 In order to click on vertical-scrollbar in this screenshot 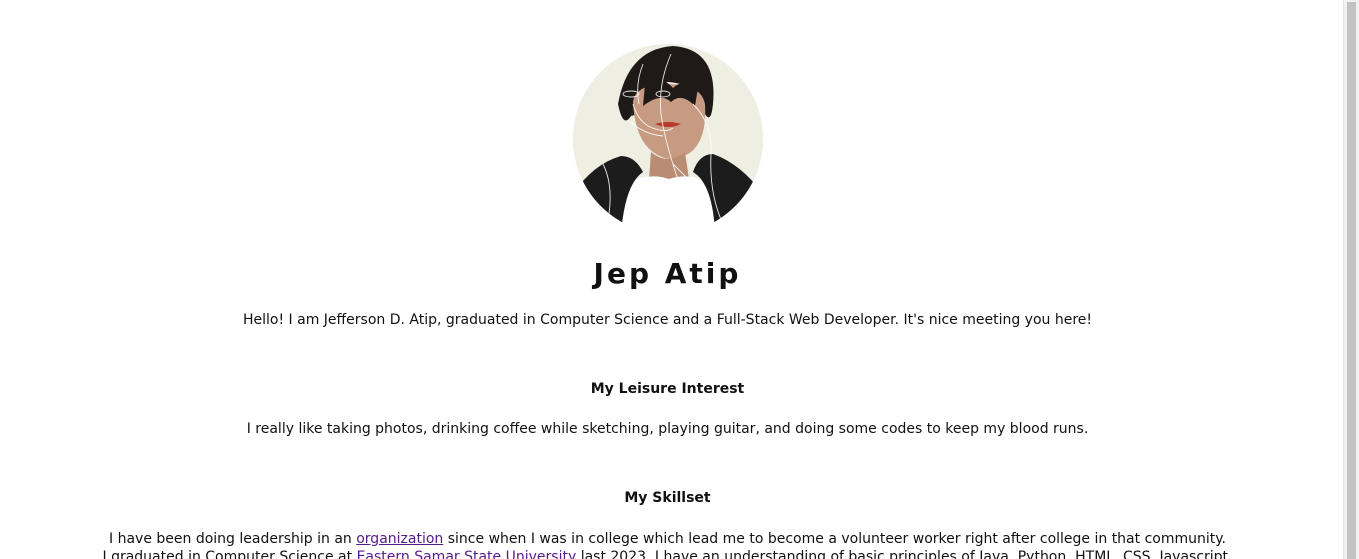, I will do `click(1351, 279)`.